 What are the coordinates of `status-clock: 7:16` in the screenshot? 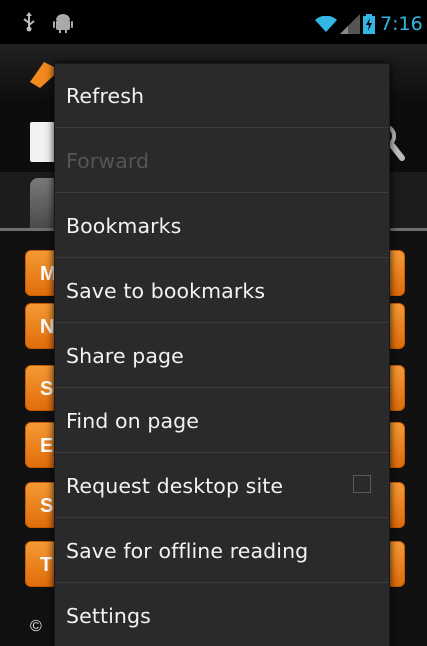 It's located at (401, 24).